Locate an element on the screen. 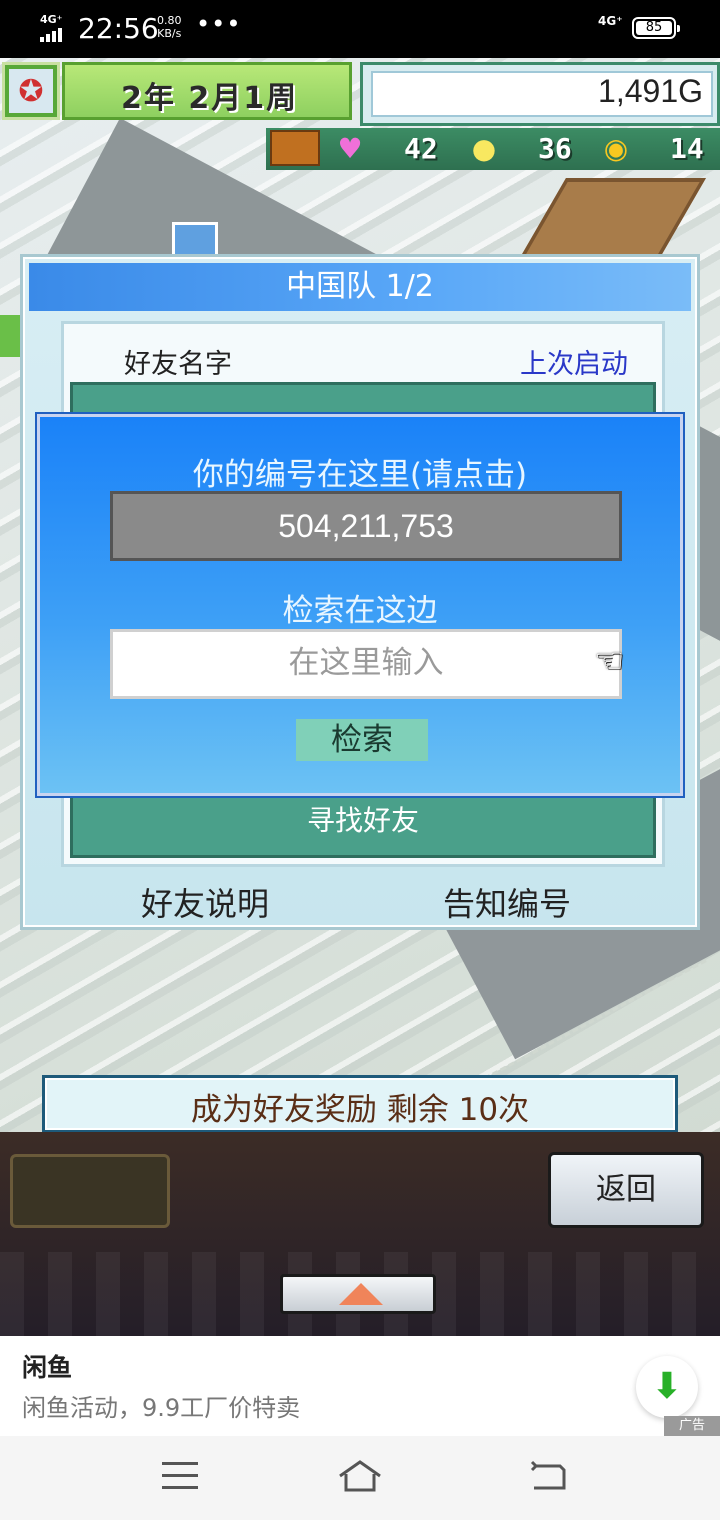 This screenshot has width=720, height=1520. back-nav-icon is located at coordinates (548, 1476).